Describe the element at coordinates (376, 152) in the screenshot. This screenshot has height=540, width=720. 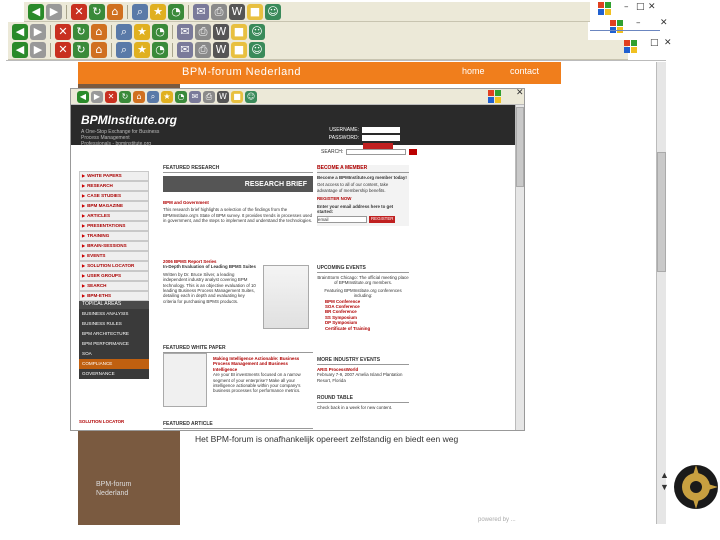
I see `search-input` at that location.